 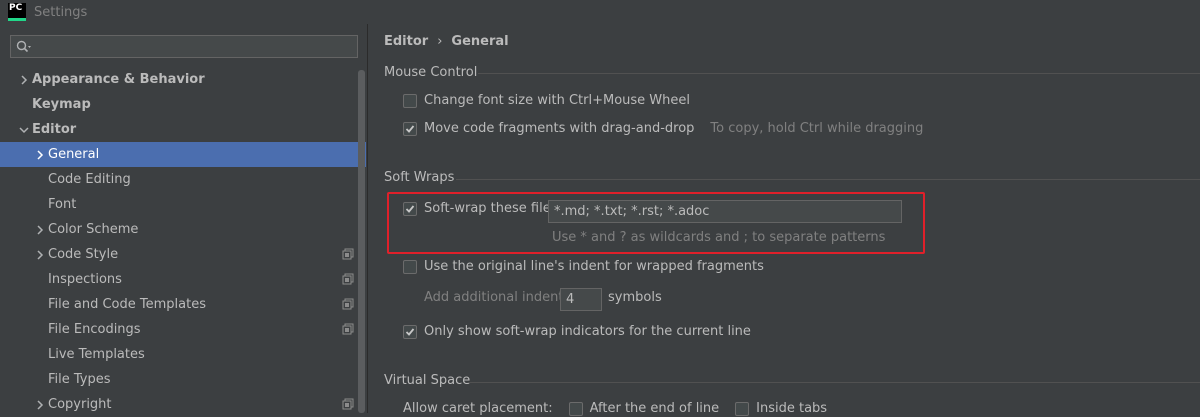 What do you see at coordinates (839, 73) in the screenshot?
I see `mouse-control-divider` at bounding box center [839, 73].